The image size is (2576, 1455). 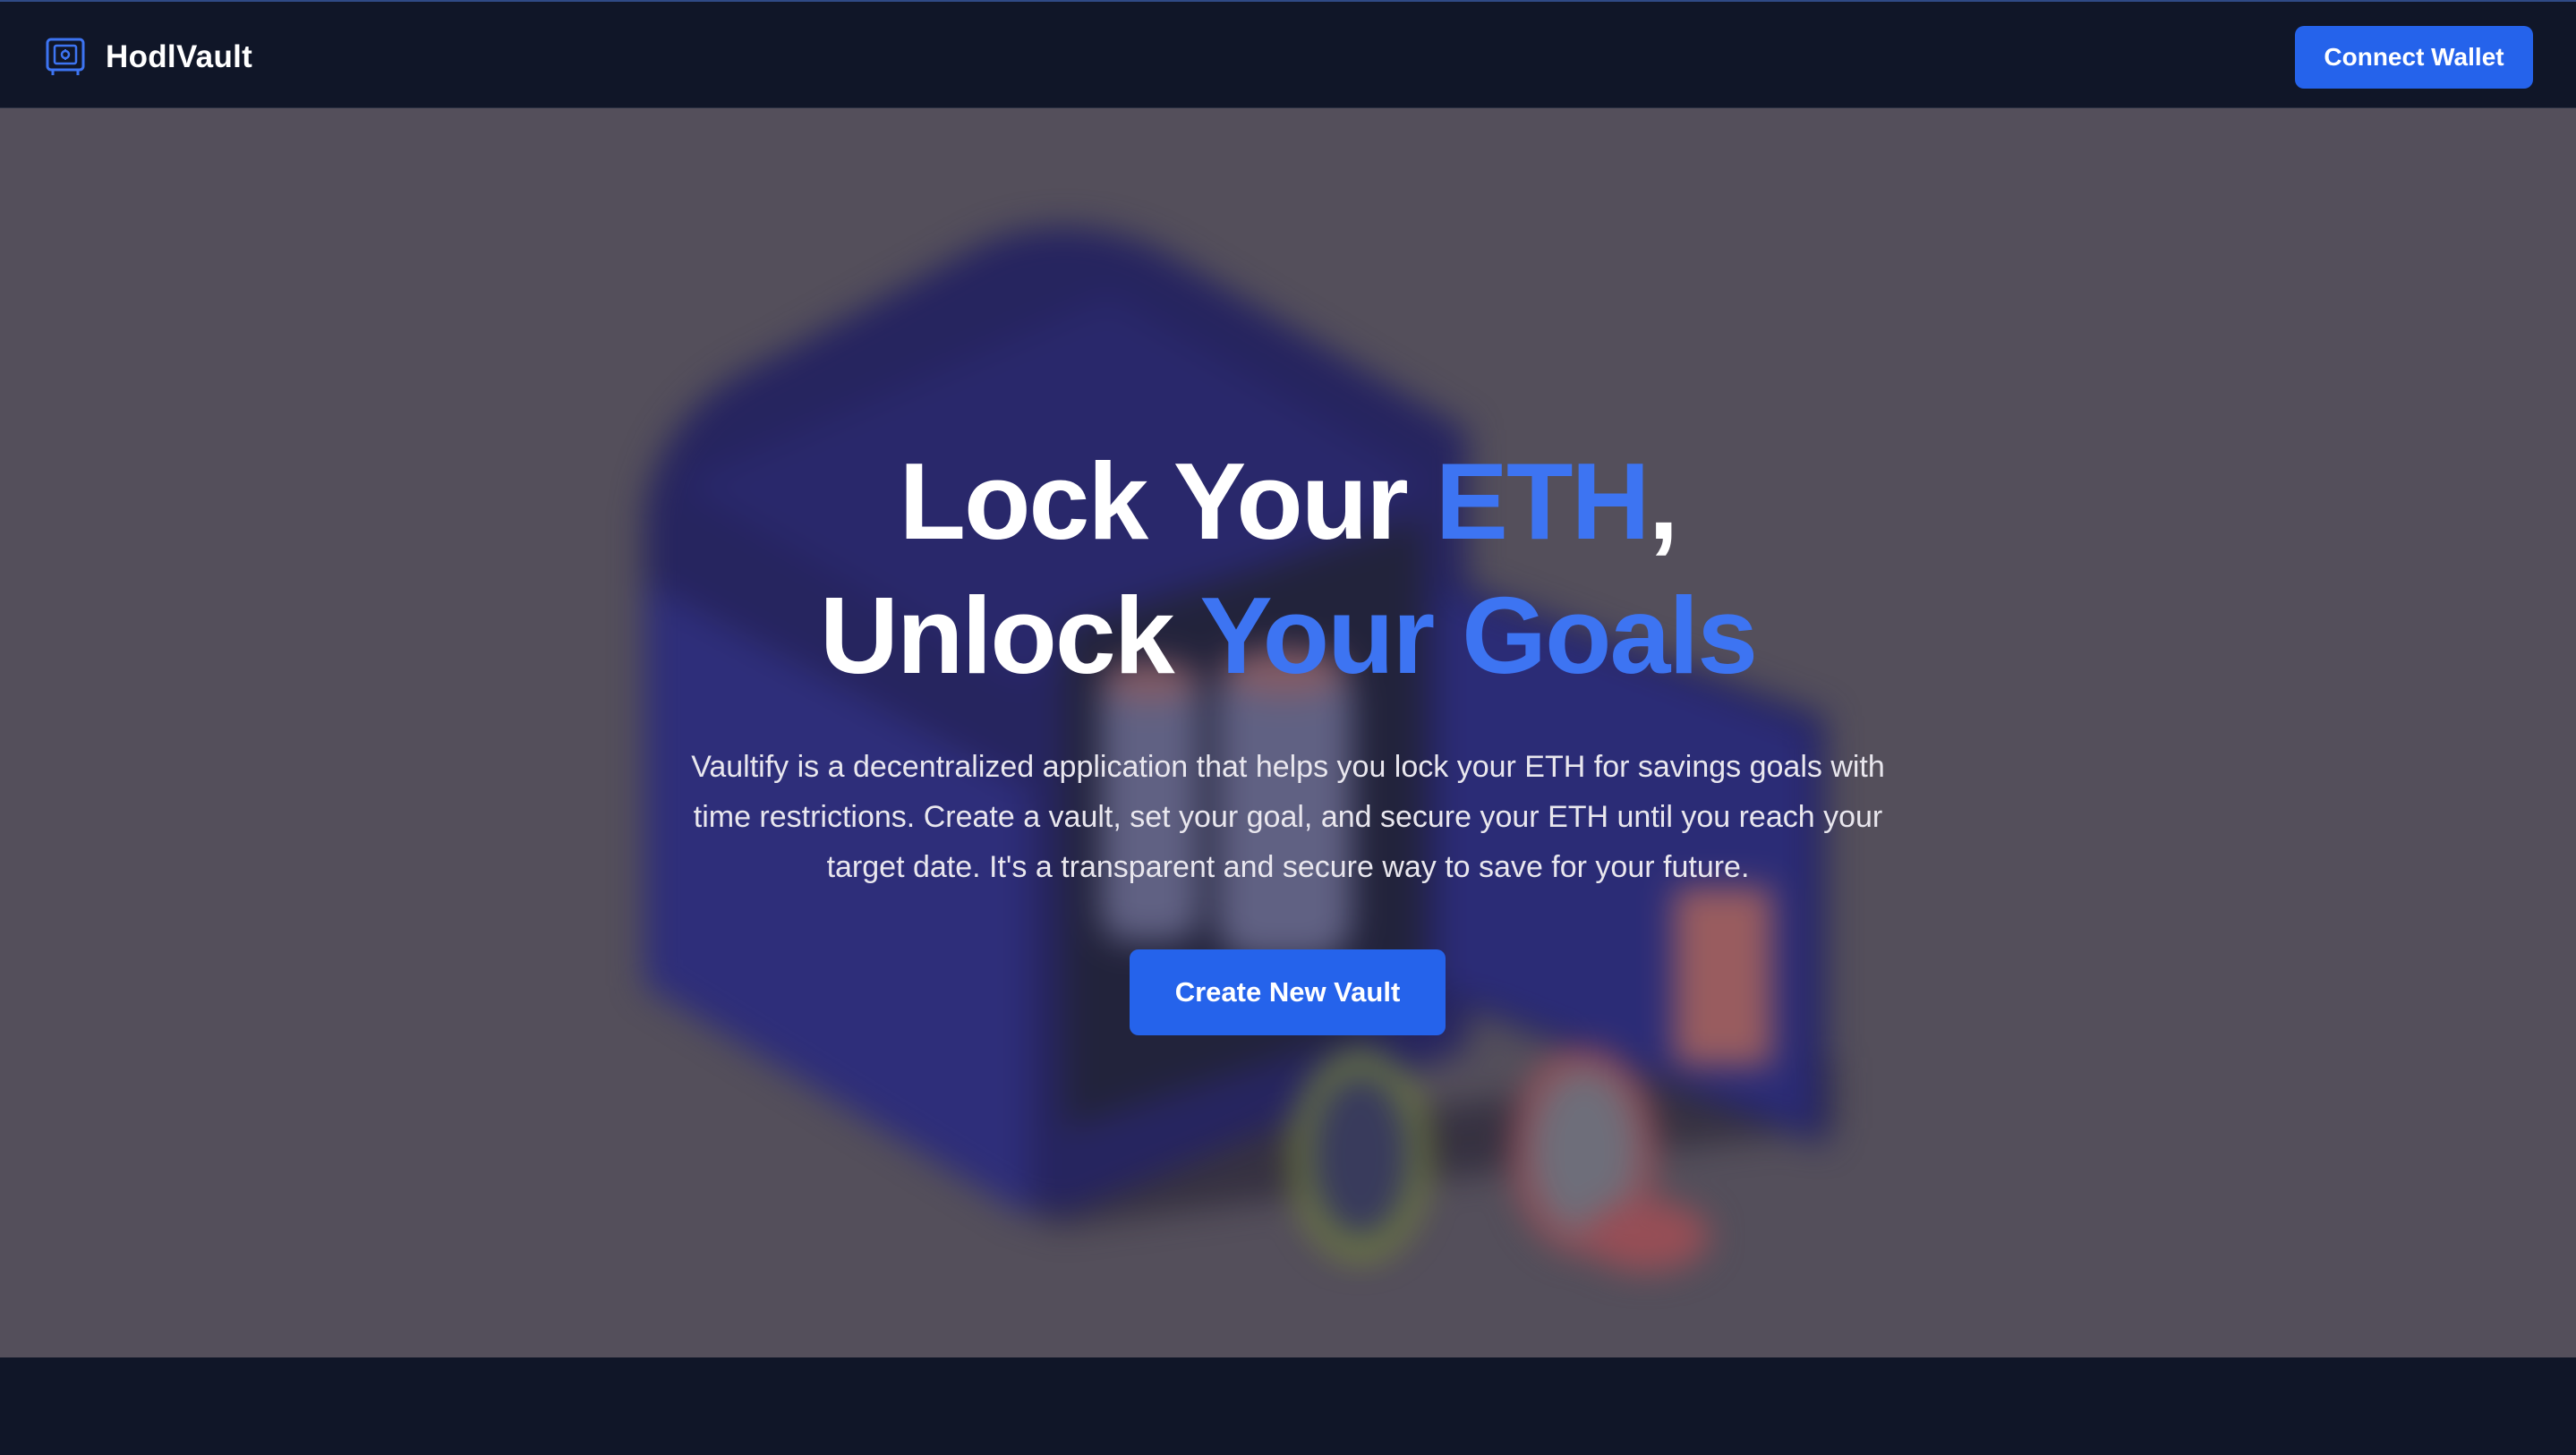 I want to click on navbar: HodlVault Connect Wallet, so click(x=1288, y=54).